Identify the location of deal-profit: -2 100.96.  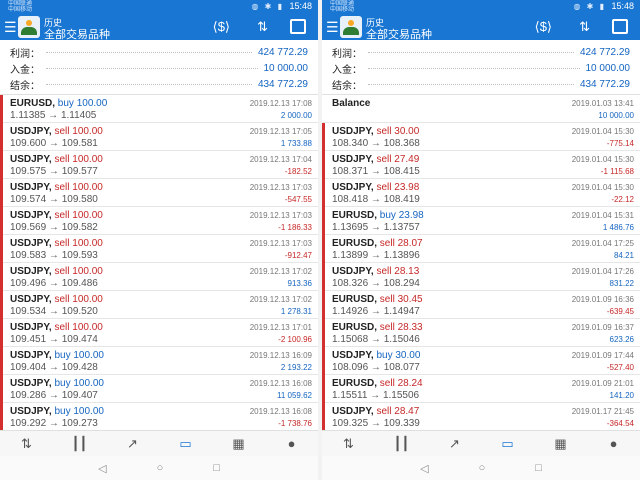
(295, 339).